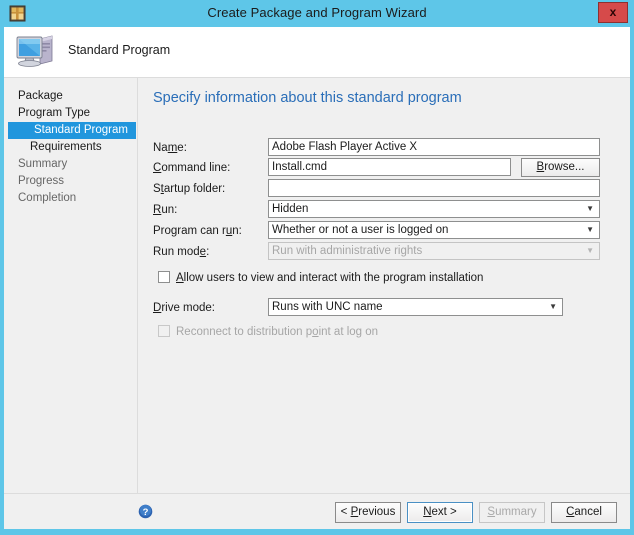 The image size is (634, 535). What do you see at coordinates (434, 209) in the screenshot?
I see `run-dropdown: Hidden ▼` at bounding box center [434, 209].